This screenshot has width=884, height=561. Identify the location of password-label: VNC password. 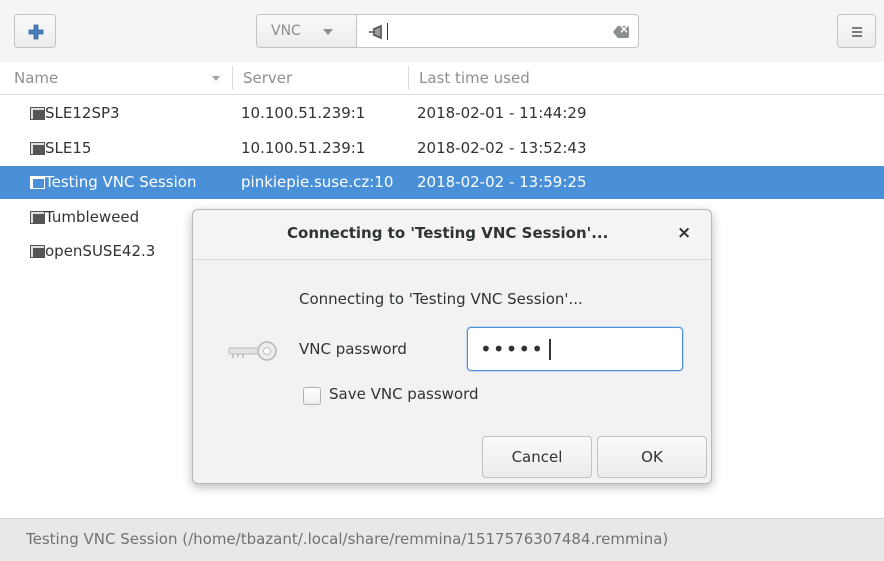
(353, 349).